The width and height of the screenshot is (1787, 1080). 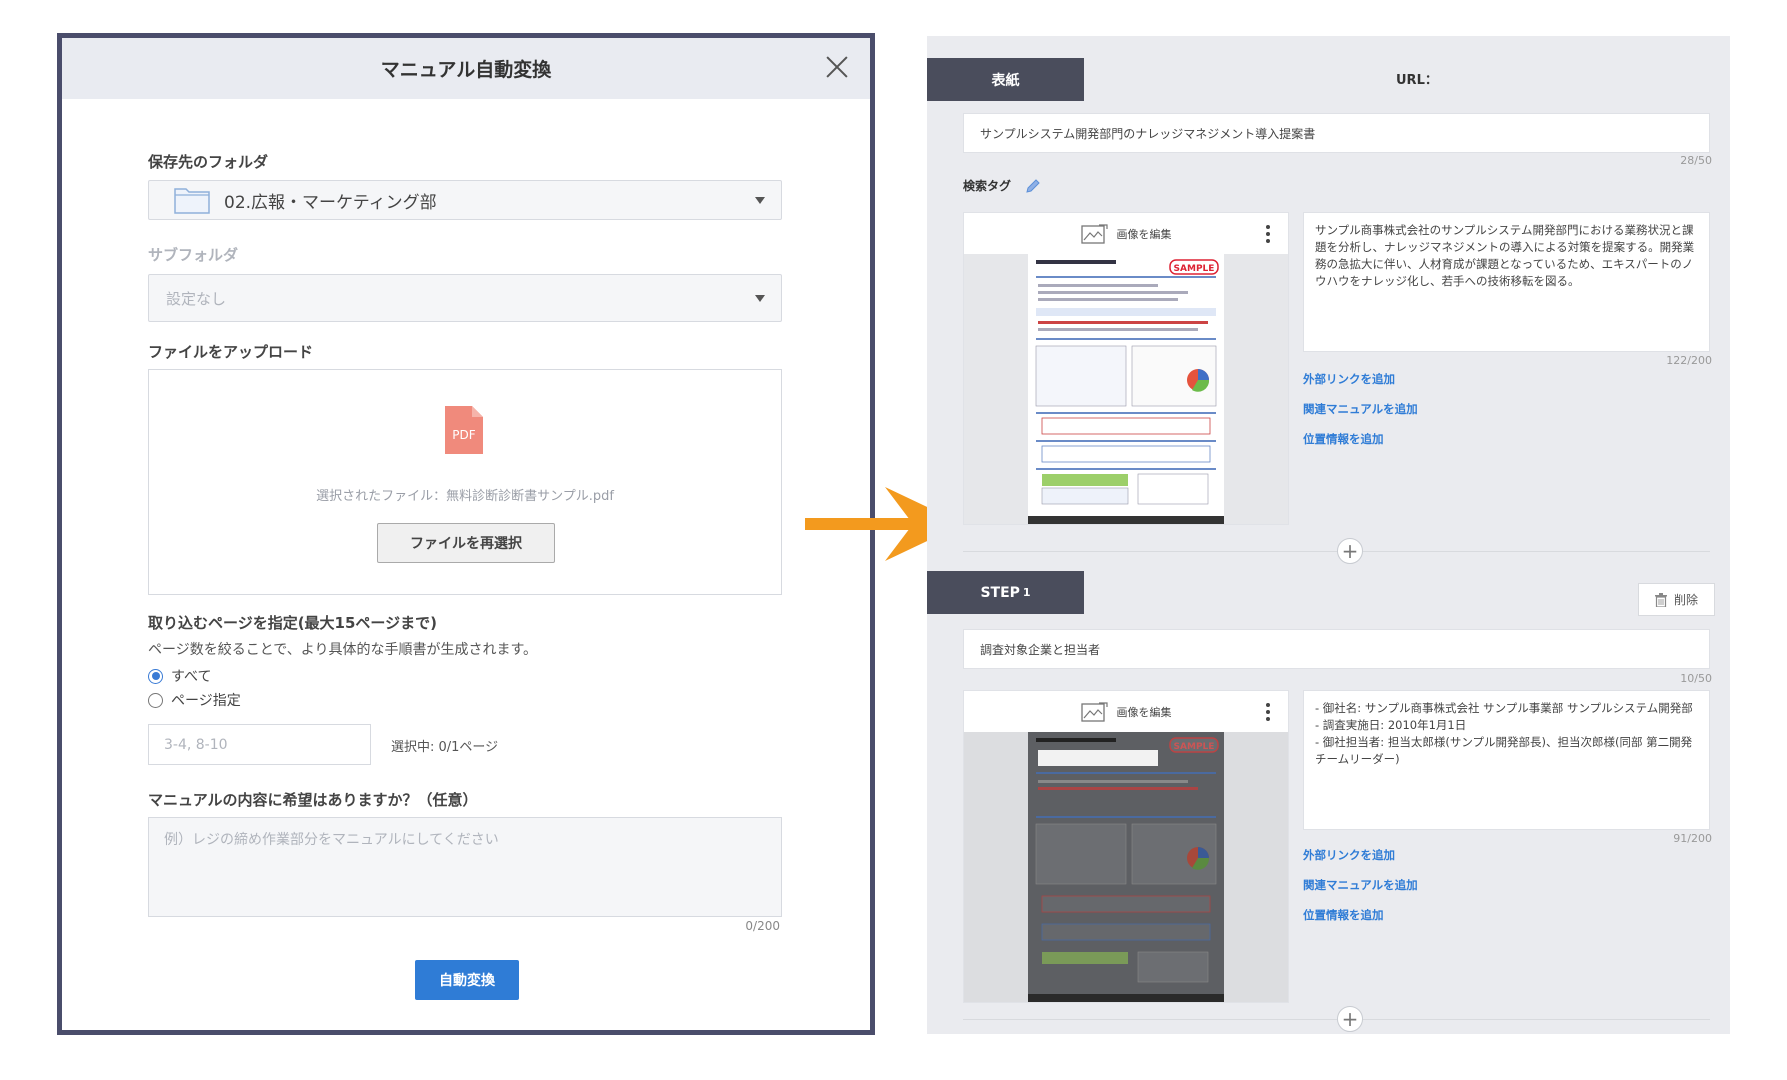 I want to click on cover-image-card: 画像を編集 SAMPLE, so click(x=1126, y=368).